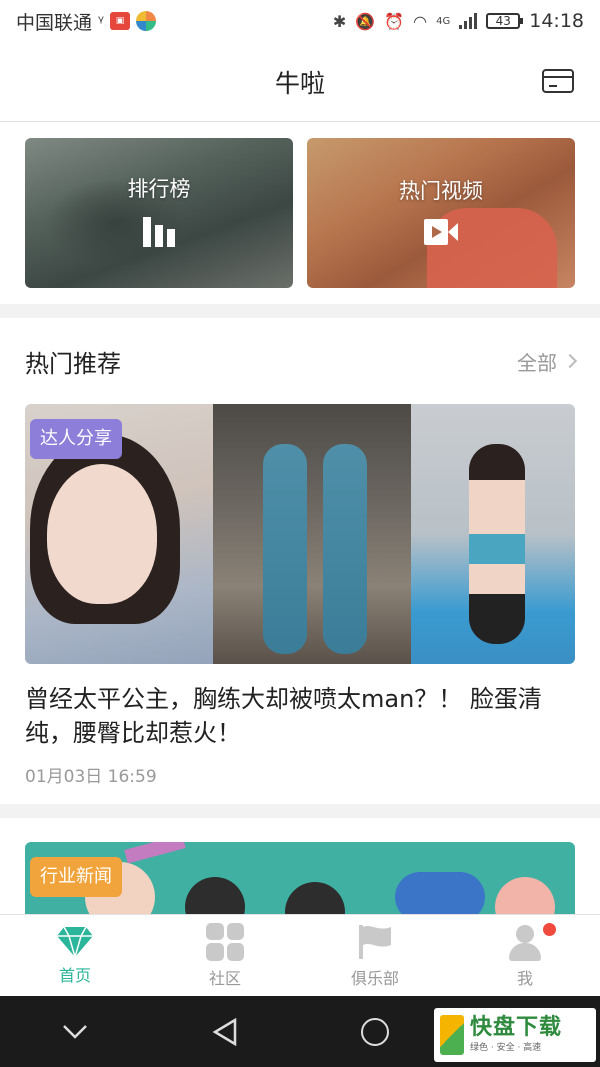 The height and width of the screenshot is (1067, 600). I want to click on carrier-name: 中国联通, so click(54, 22).